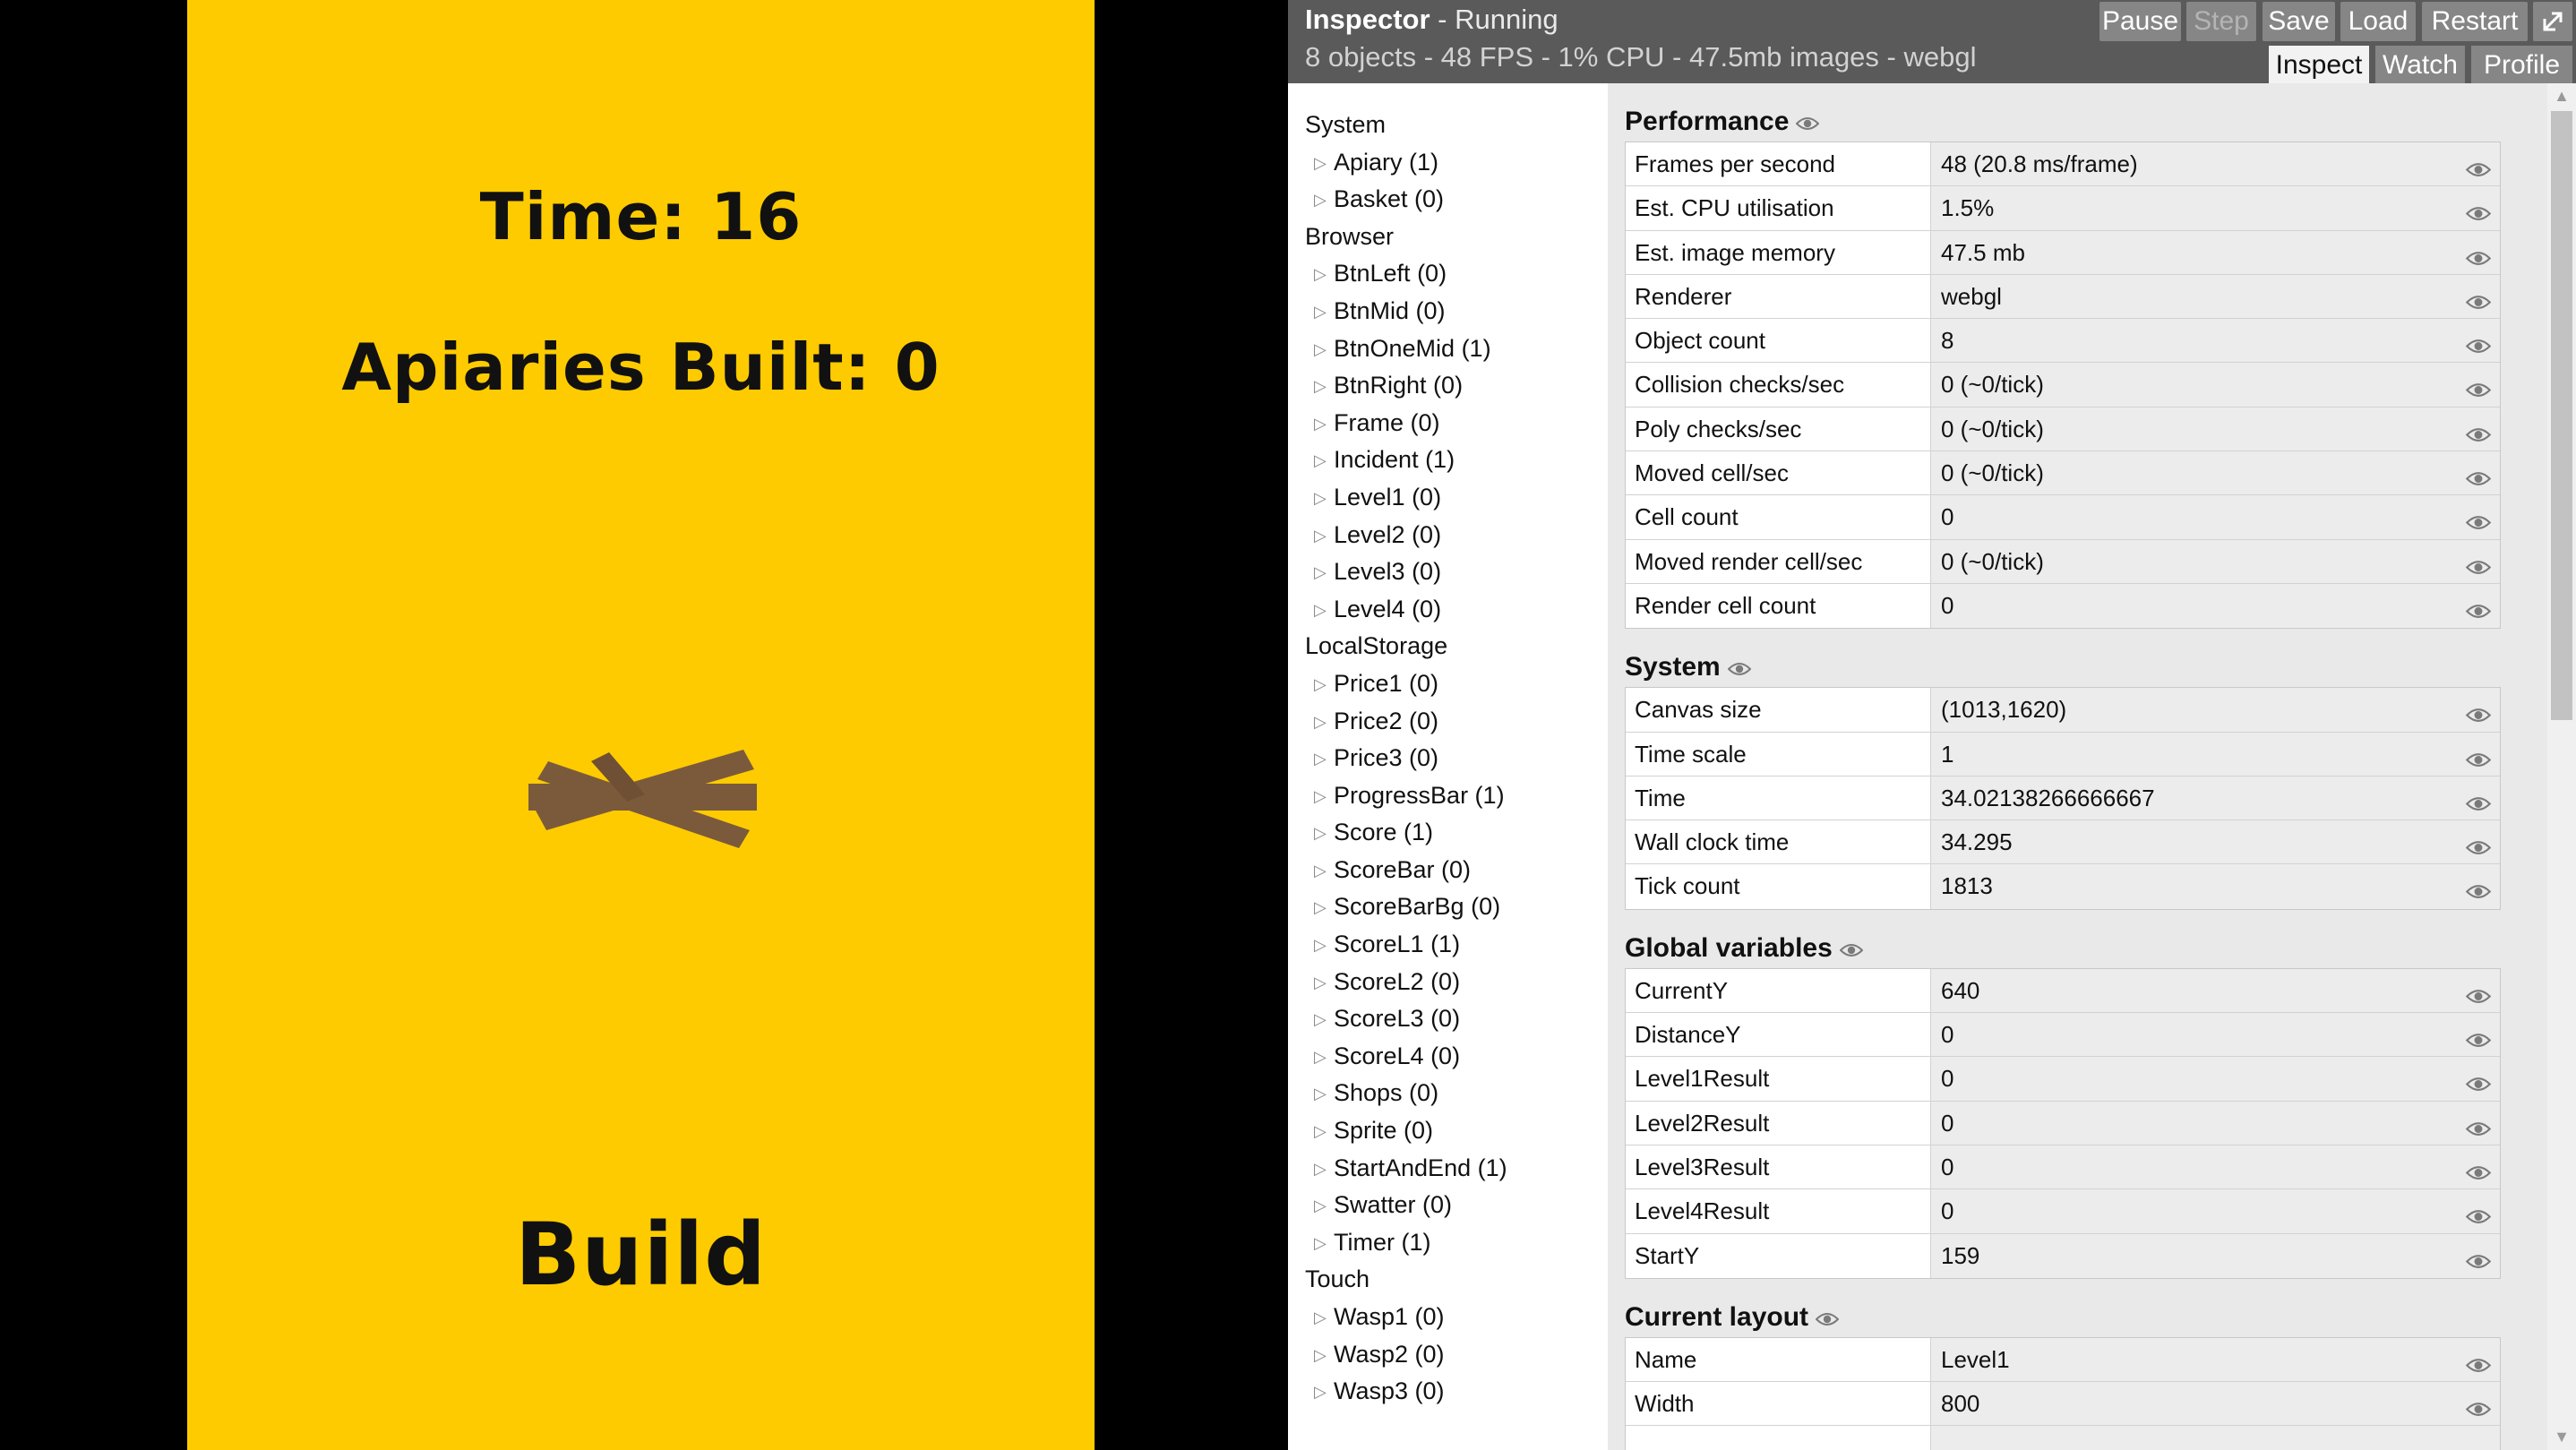  What do you see at coordinates (1448, 1355) in the screenshot?
I see `tree-item: ▷ Wasp2 (0)` at bounding box center [1448, 1355].